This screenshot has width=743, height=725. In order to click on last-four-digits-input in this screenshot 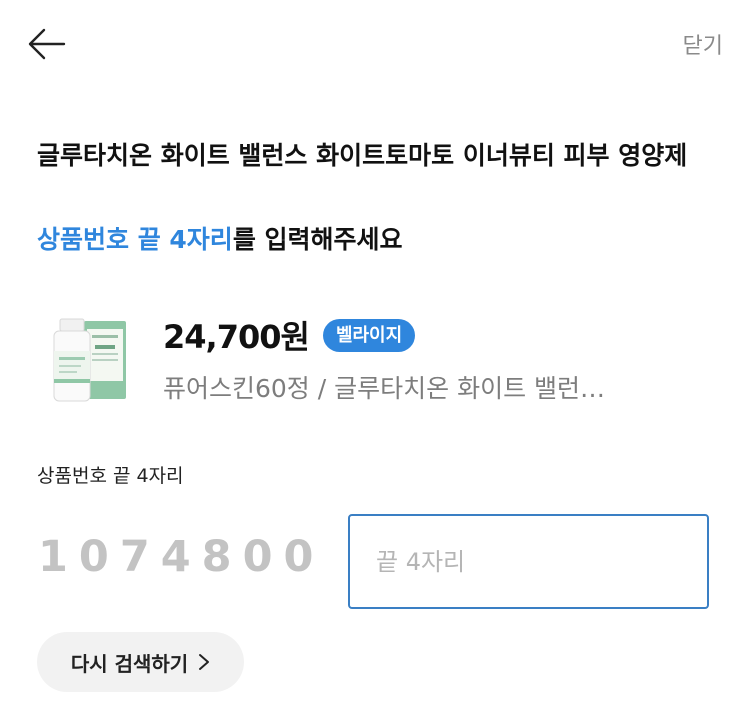, I will do `click(528, 561)`.